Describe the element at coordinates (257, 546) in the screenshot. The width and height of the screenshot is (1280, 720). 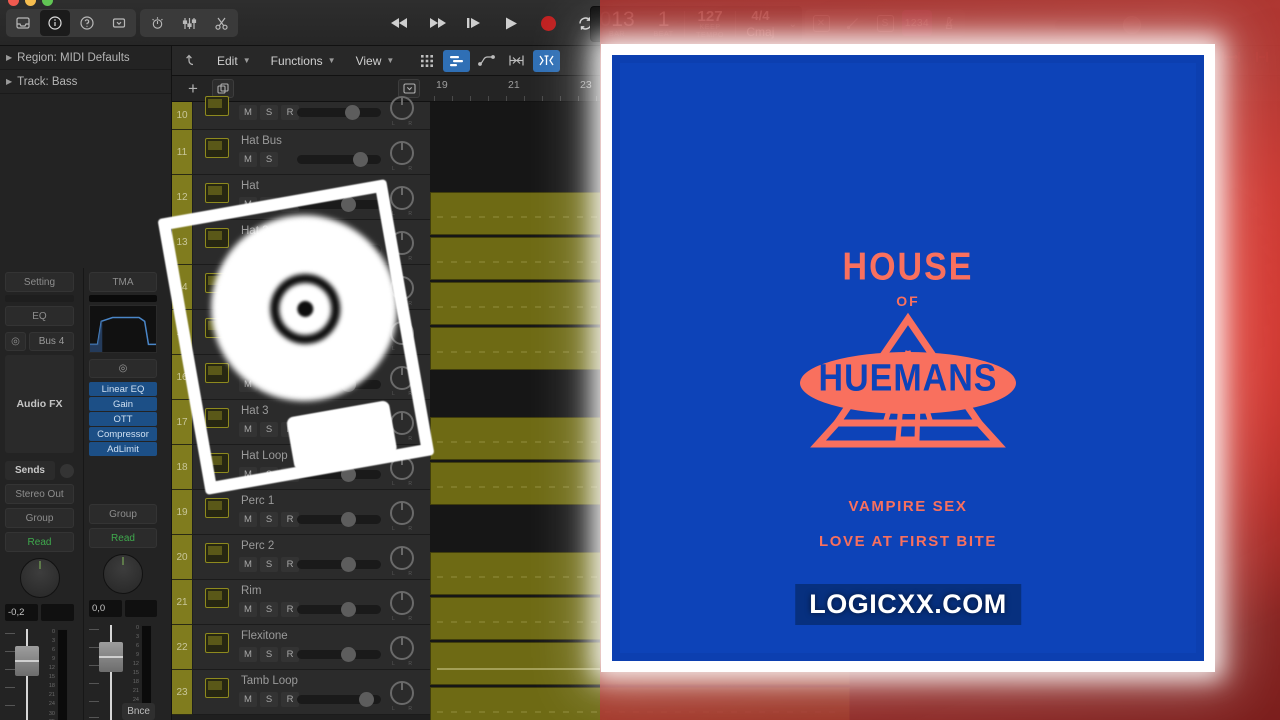
I see `track-name: Perc 2` at that location.